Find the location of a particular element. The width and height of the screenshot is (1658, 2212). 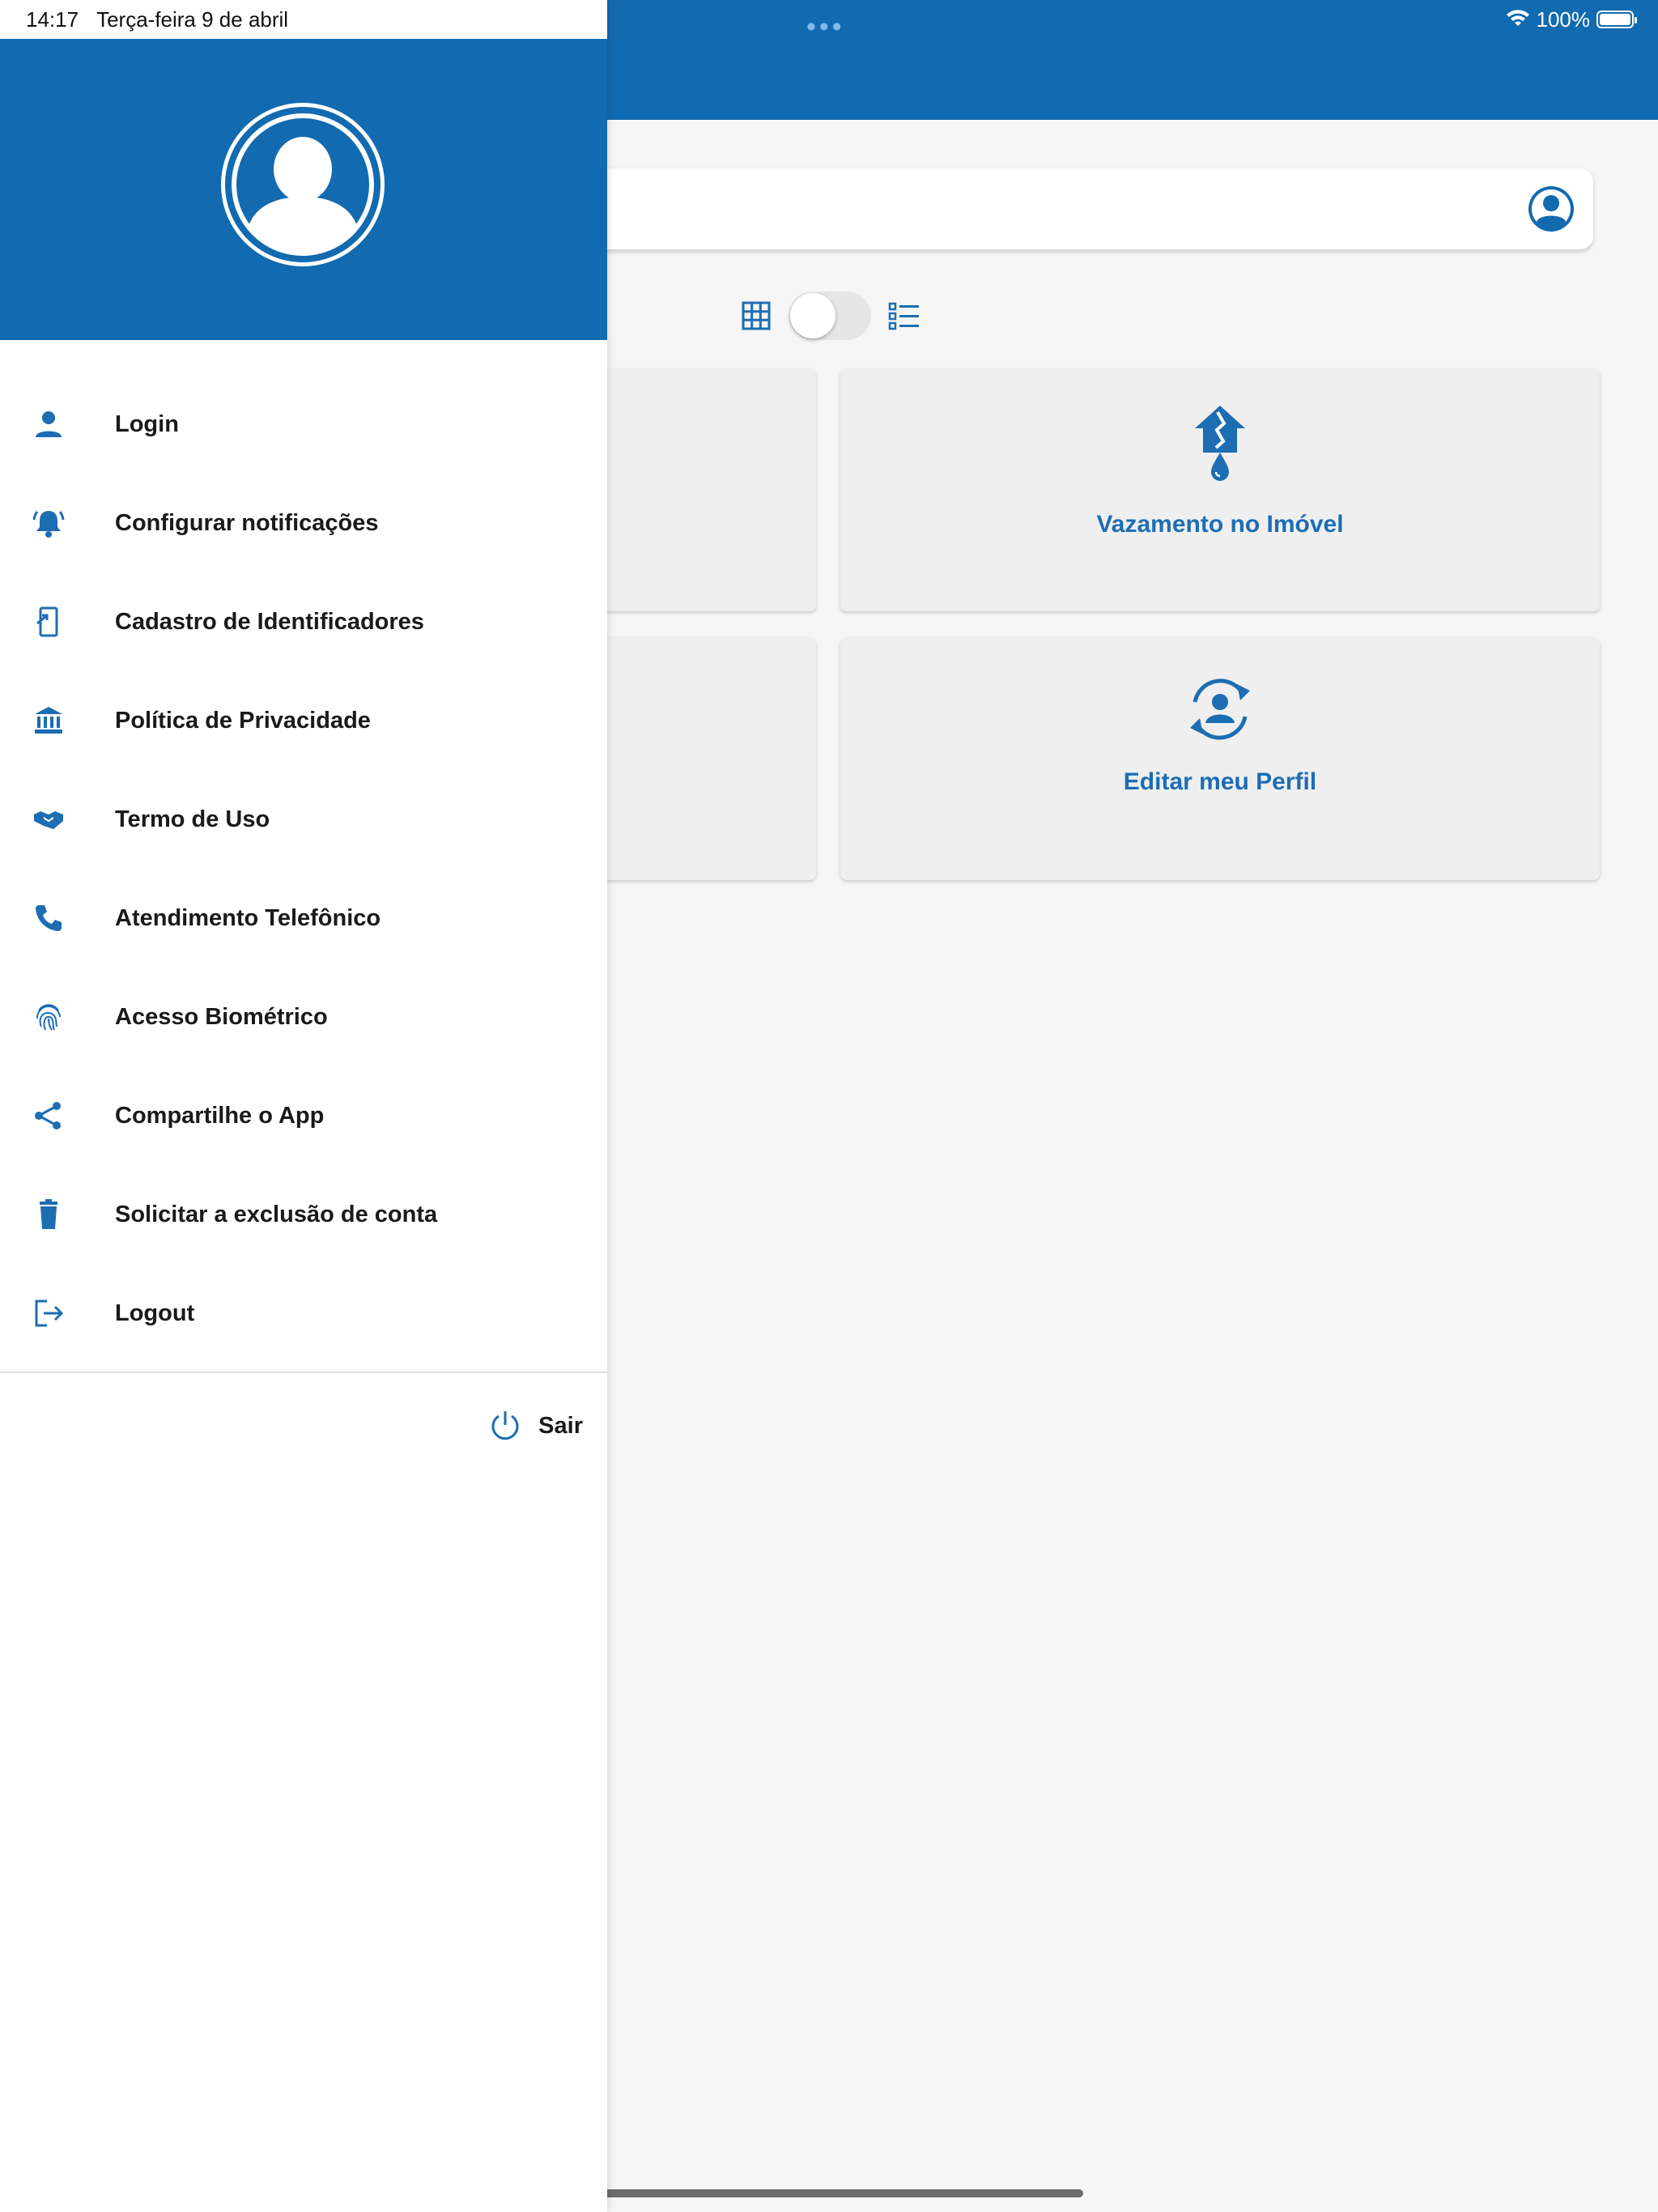

menu-item-identifiers: Cadastro de Identificadores is located at coordinates (303, 622).